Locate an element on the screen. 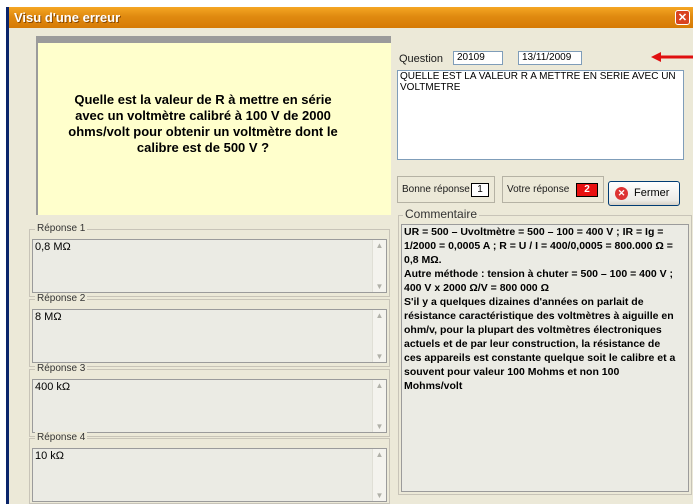  commentaire-legend: Commentaire is located at coordinates (441, 214).